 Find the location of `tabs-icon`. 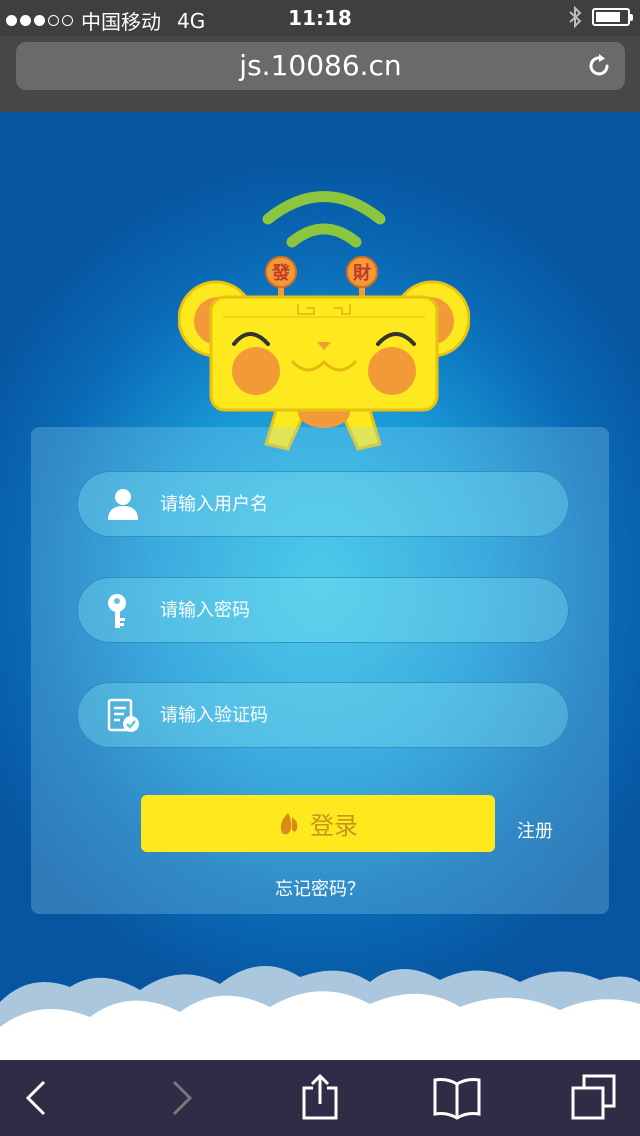

tabs-icon is located at coordinates (594, 1098).